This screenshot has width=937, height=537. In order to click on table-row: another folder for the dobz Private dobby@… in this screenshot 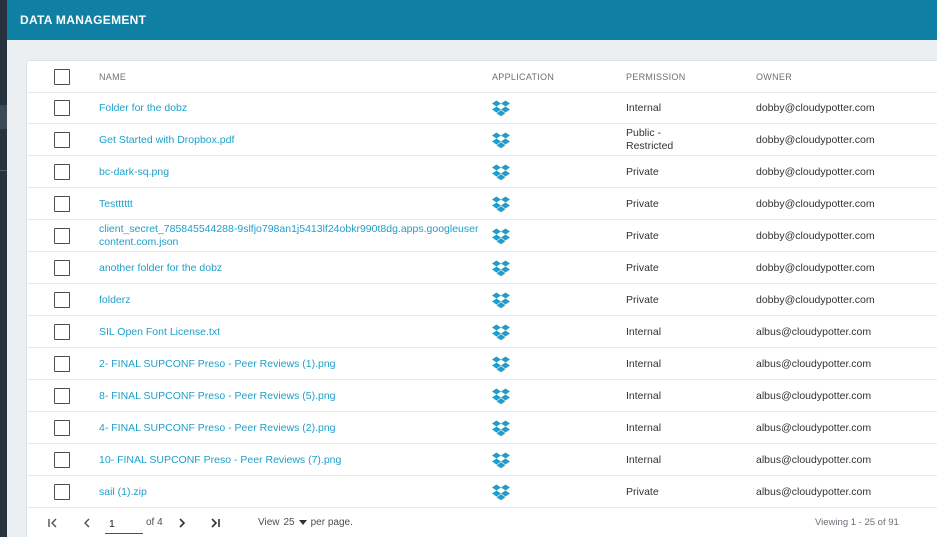, I will do `click(482, 268)`.